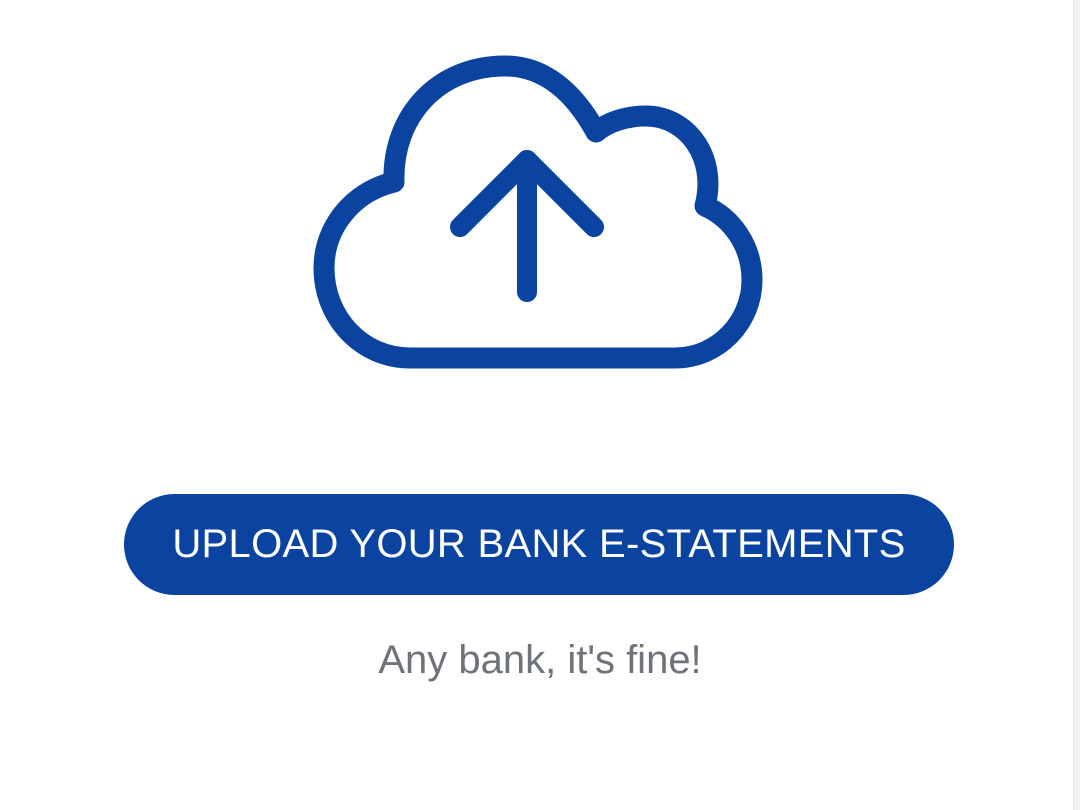 Image resolution: width=1080 pixels, height=810 pixels. What do you see at coordinates (539, 544) in the screenshot?
I see `upload-statements-button: UPLOAD YOUR BANK E-STATEMENTS` at bounding box center [539, 544].